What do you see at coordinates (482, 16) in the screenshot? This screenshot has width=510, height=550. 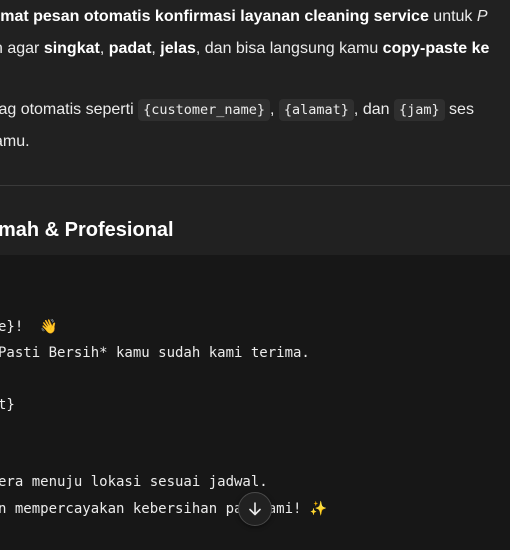 I see `italic-text: P` at bounding box center [482, 16].